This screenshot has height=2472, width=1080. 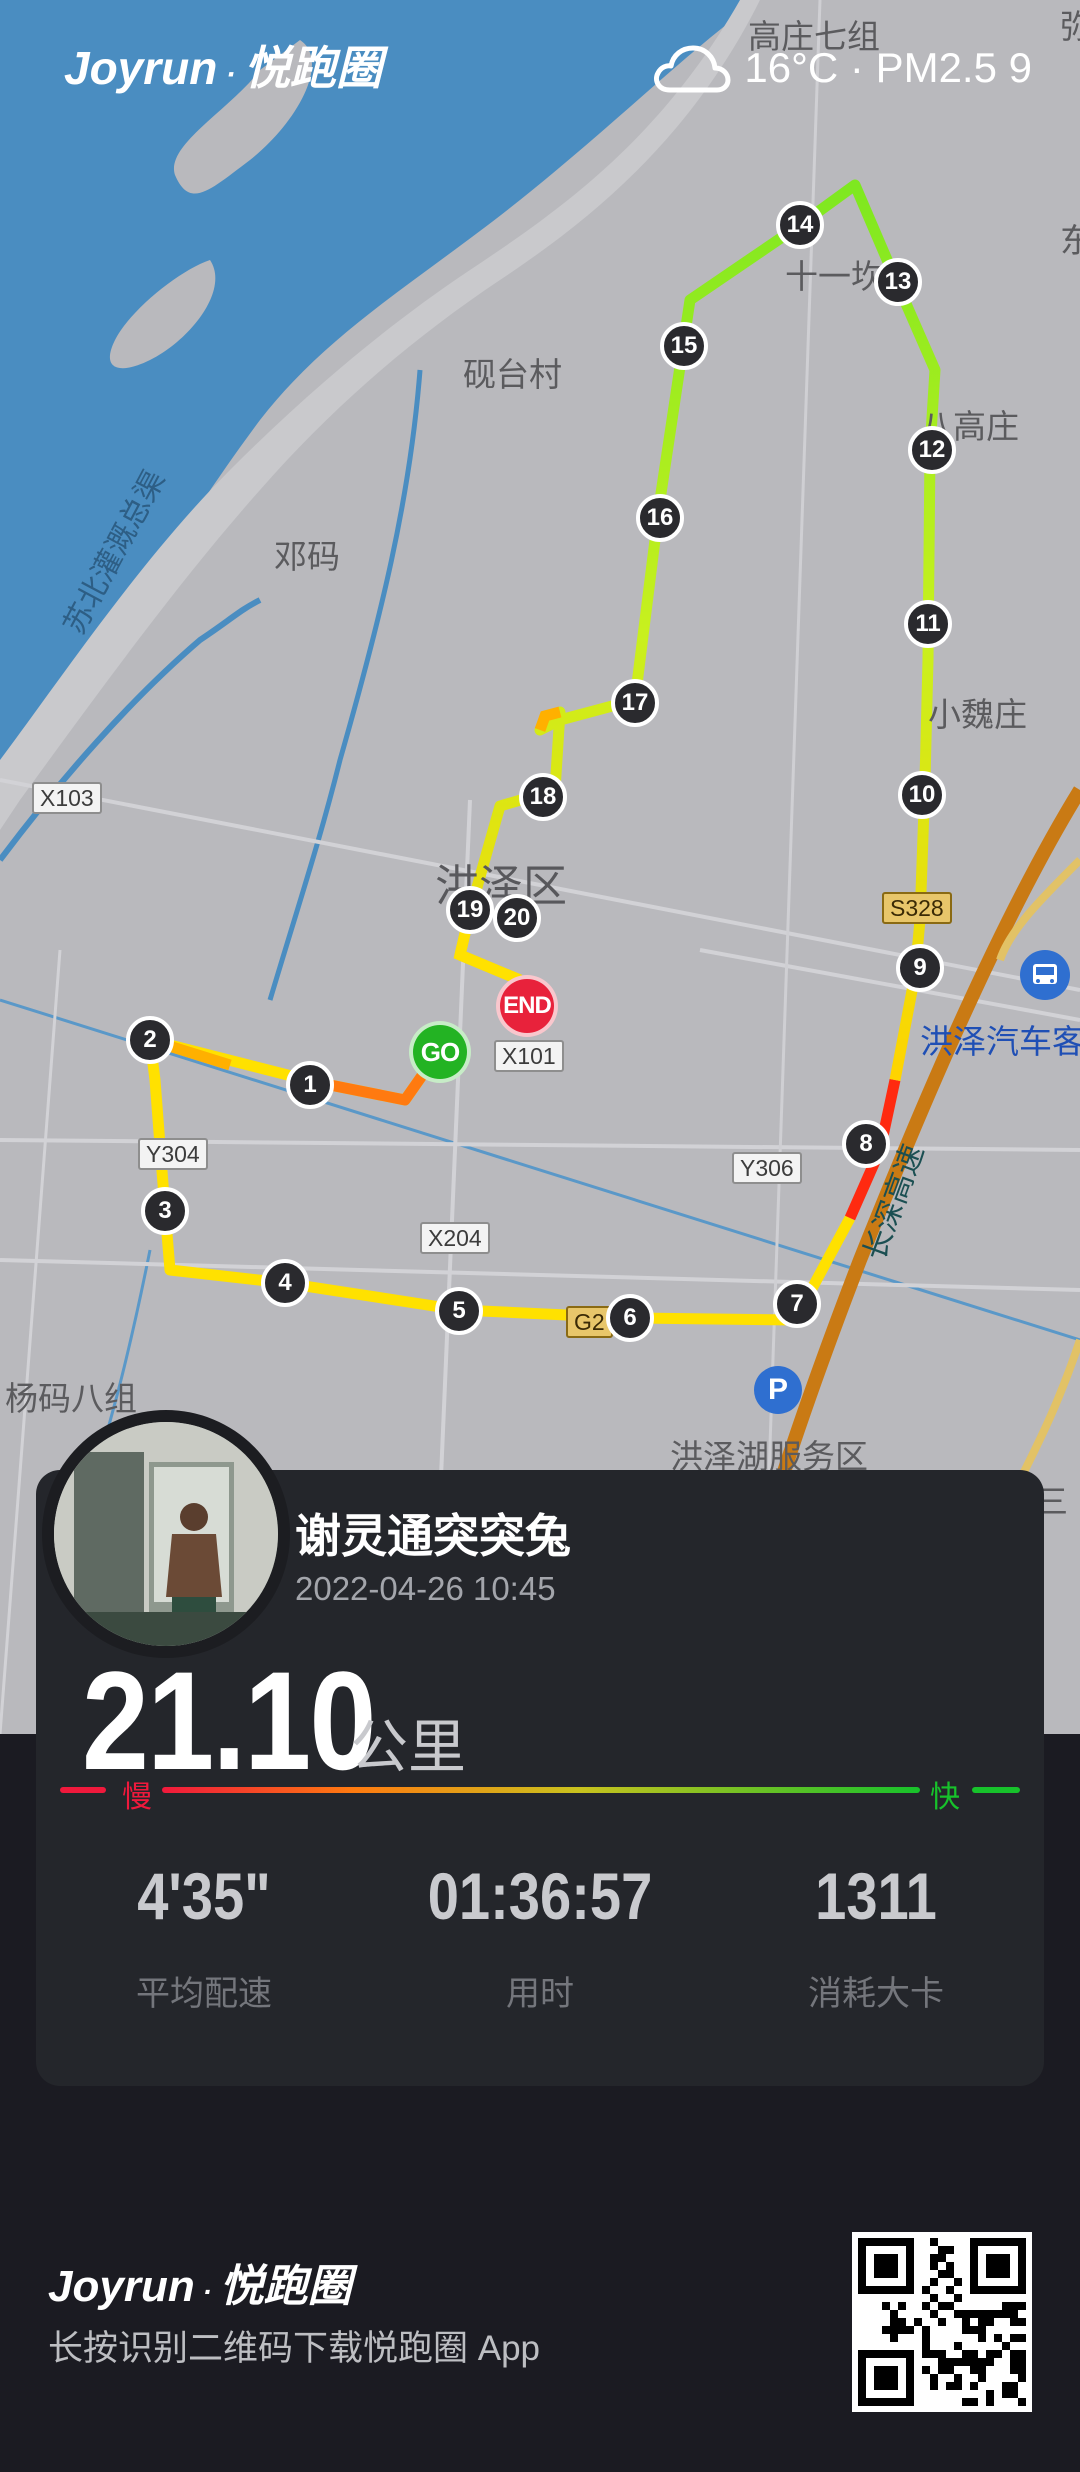 What do you see at coordinates (928, 624) in the screenshot?
I see `km-marker: 11` at bounding box center [928, 624].